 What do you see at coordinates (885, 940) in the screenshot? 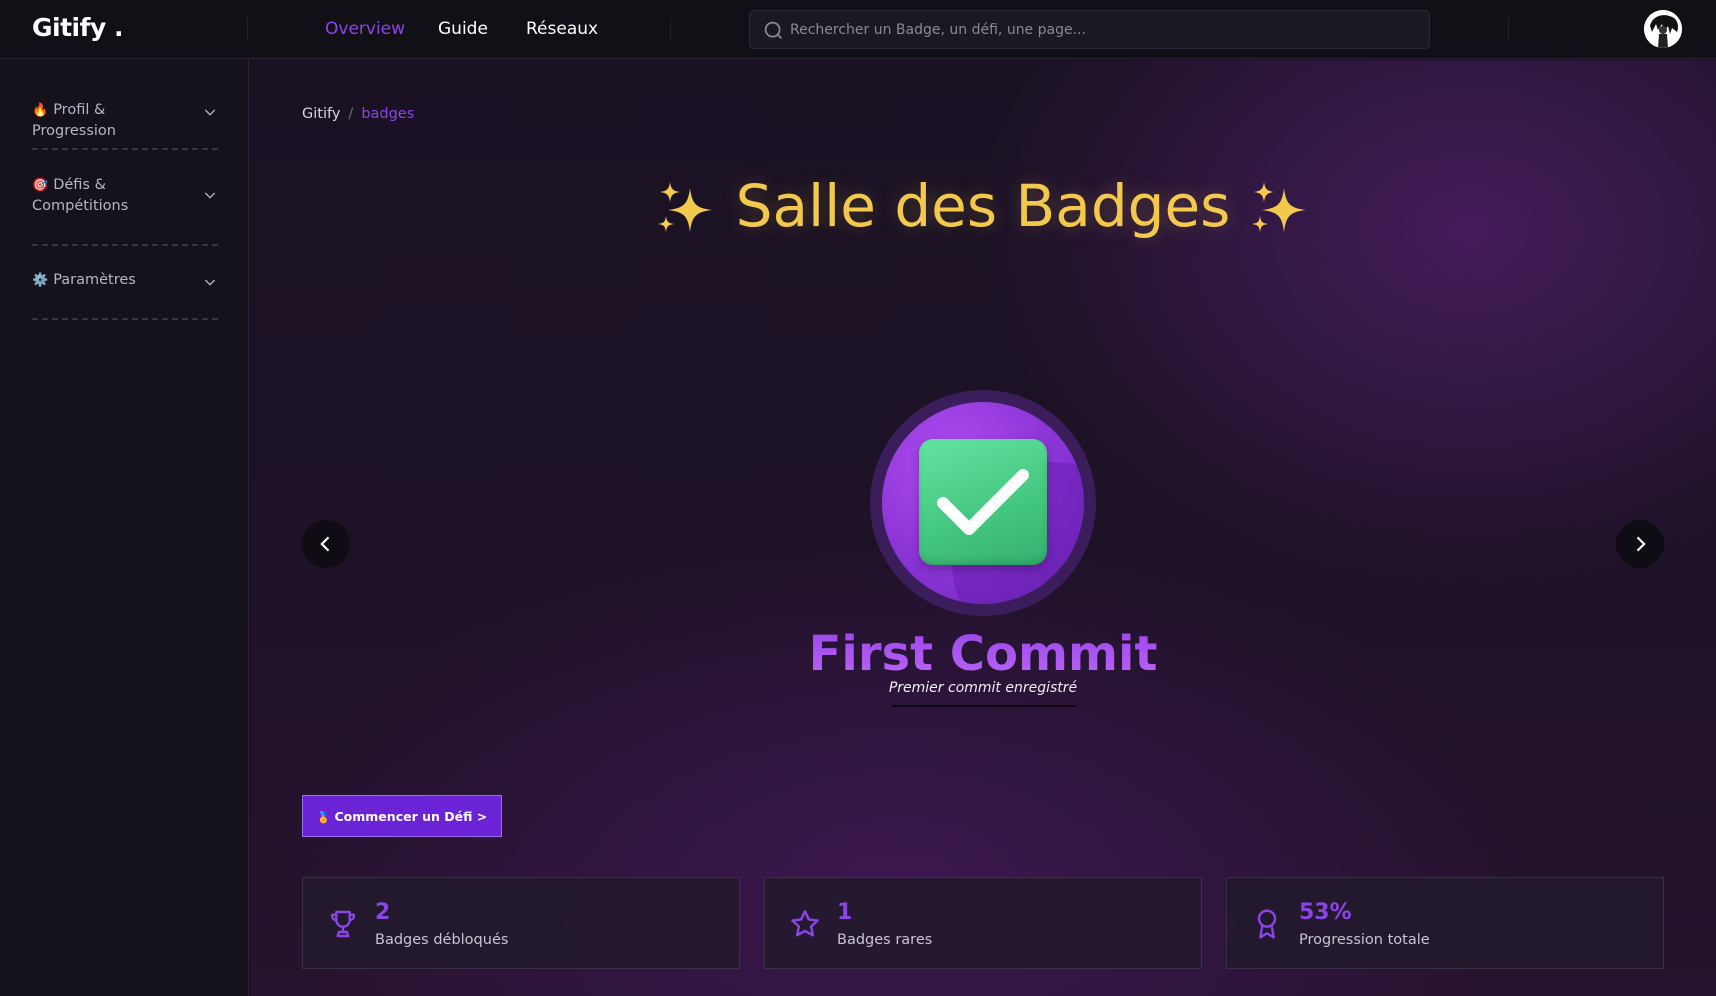
I see `stat-label: Badges rares` at bounding box center [885, 940].